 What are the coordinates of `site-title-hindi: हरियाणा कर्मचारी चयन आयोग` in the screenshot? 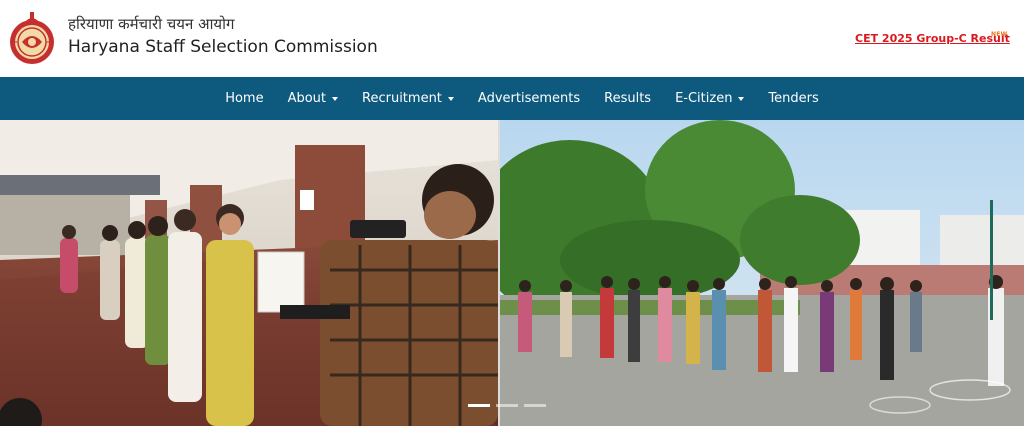 It's located at (151, 24).